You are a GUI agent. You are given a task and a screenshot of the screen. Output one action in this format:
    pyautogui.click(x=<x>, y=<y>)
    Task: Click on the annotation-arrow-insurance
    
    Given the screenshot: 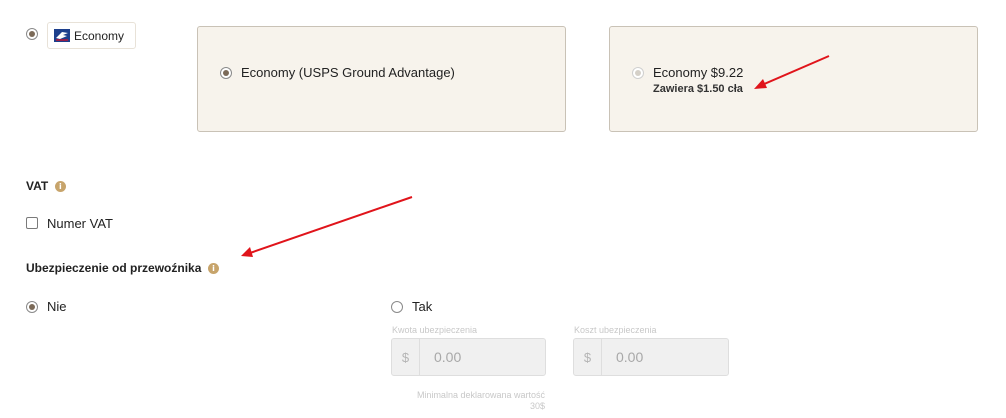 What is the action you would take?
    pyautogui.click(x=327, y=226)
    